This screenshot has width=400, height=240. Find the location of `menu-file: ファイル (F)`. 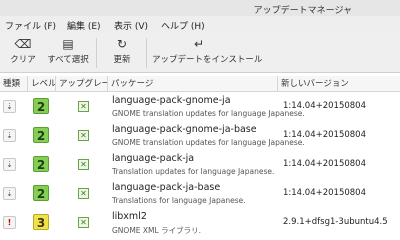

menu-file: ファイル (F) is located at coordinates (30, 25).